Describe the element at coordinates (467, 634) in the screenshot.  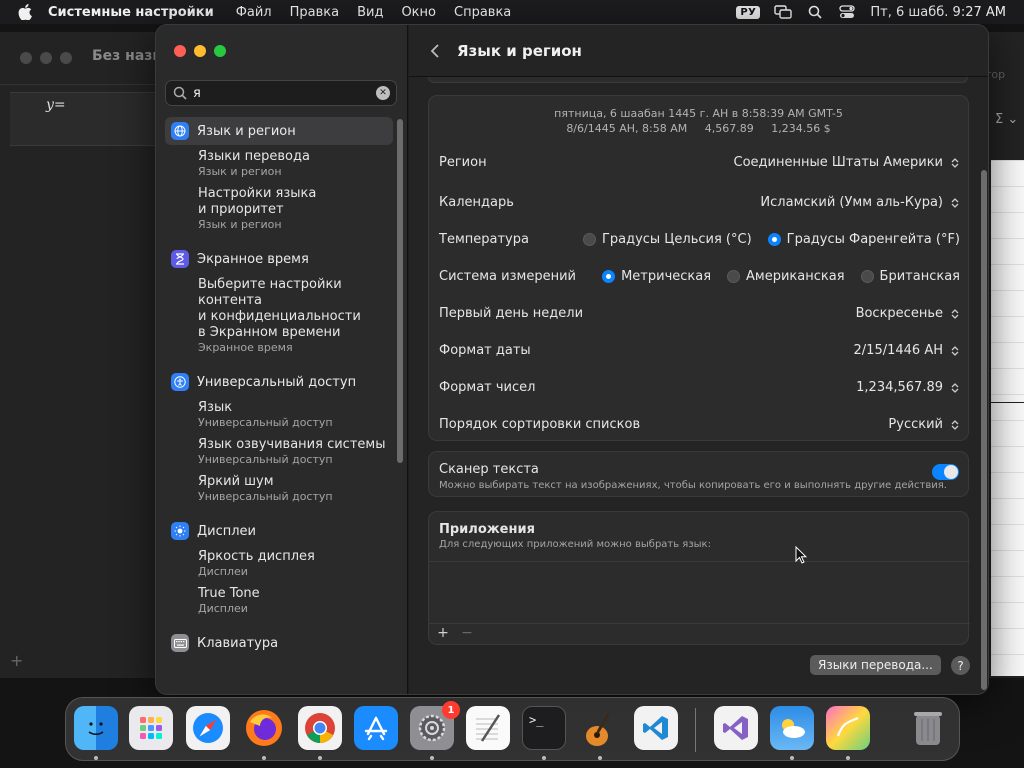
I see `remove-app-button: −` at that location.